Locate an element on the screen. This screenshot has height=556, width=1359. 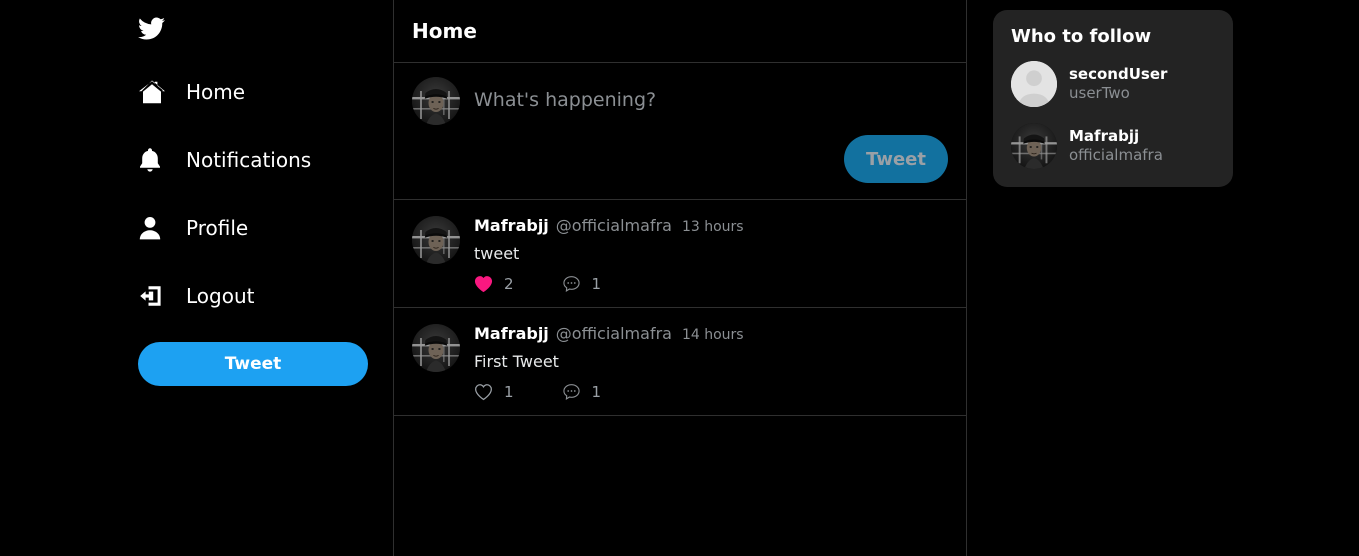
feed-header: Home is located at coordinates (680, 31).